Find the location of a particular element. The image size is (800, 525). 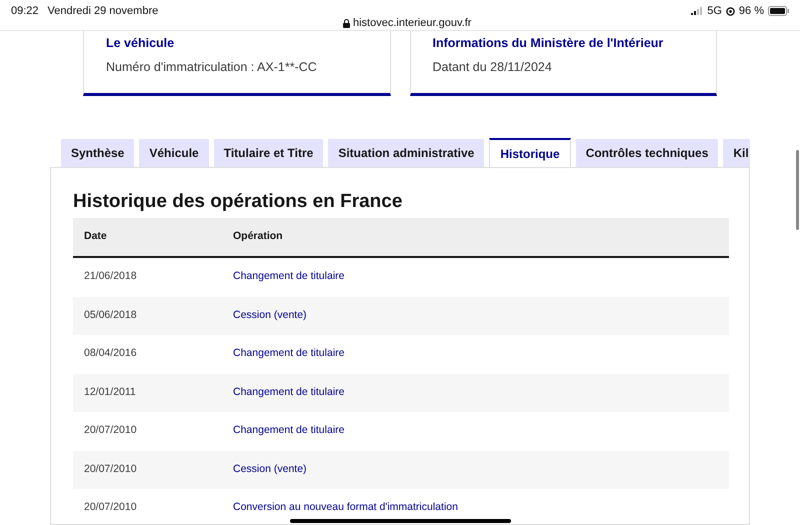

date-cell-text: 21/06/2018 is located at coordinates (110, 276).